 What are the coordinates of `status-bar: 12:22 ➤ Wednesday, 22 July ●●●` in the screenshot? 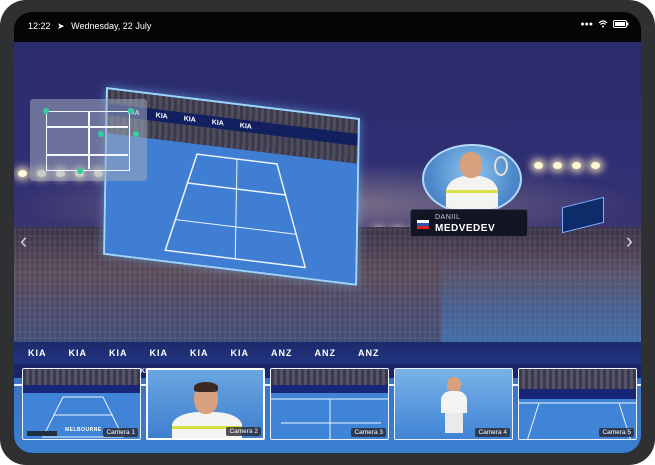 It's located at (327, 27).